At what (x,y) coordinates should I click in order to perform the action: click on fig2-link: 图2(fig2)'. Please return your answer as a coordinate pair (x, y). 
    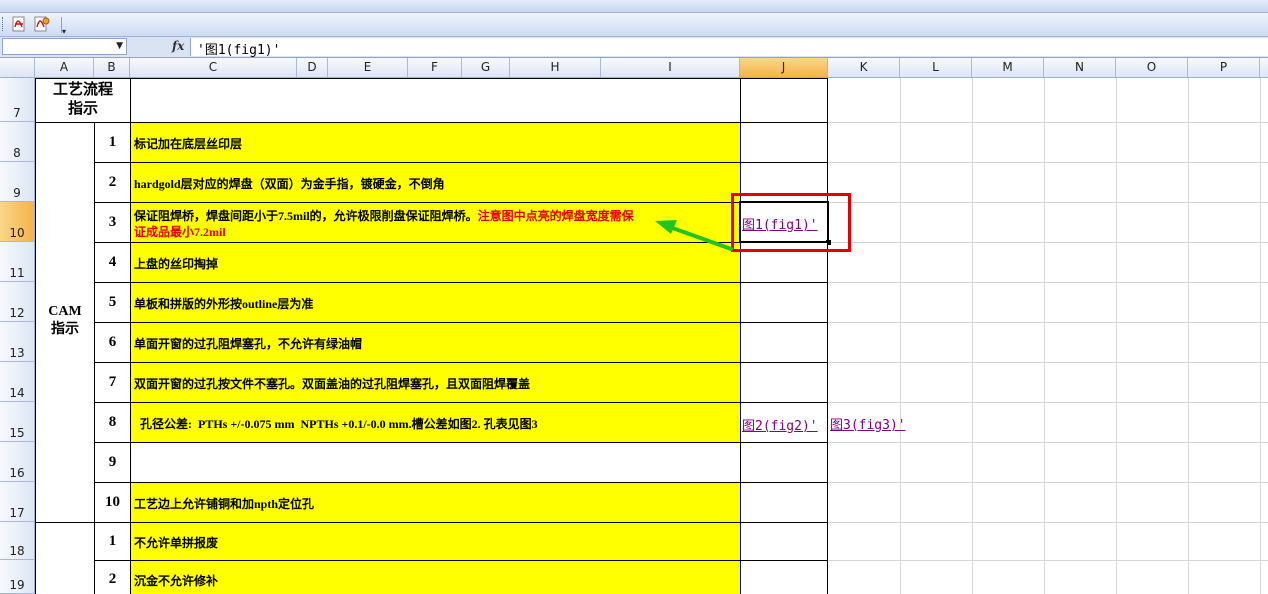
    Looking at the image, I should click on (780, 424).